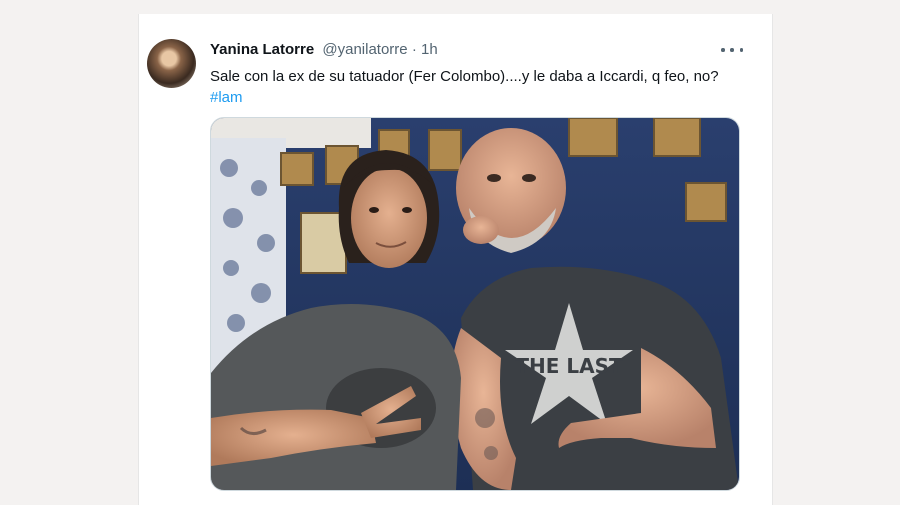 The image size is (900, 505). What do you see at coordinates (429, 49) in the screenshot?
I see `tweet-timestamp: 1h` at bounding box center [429, 49].